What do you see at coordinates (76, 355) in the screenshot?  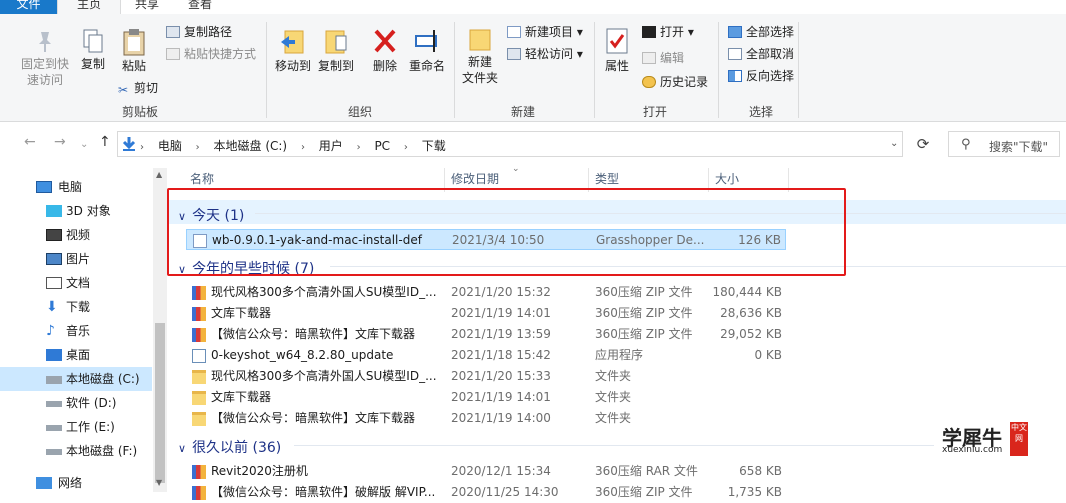 I see `sidebar-item-desktop: 桌面` at bounding box center [76, 355].